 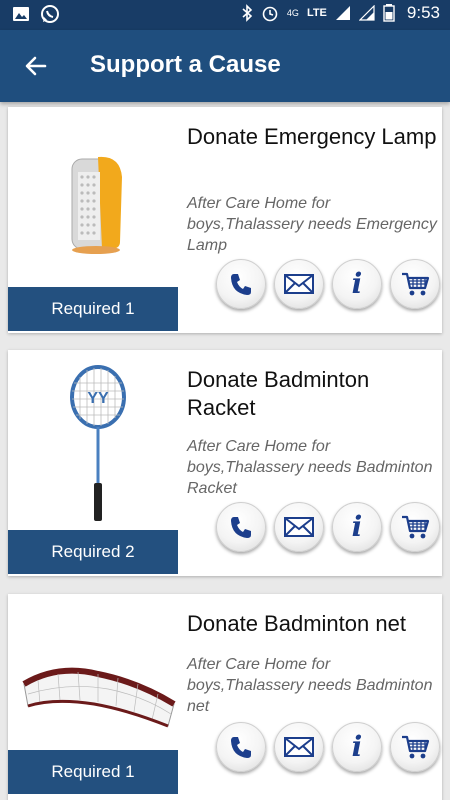 I want to click on bluetooth-icon, so click(x=247, y=13).